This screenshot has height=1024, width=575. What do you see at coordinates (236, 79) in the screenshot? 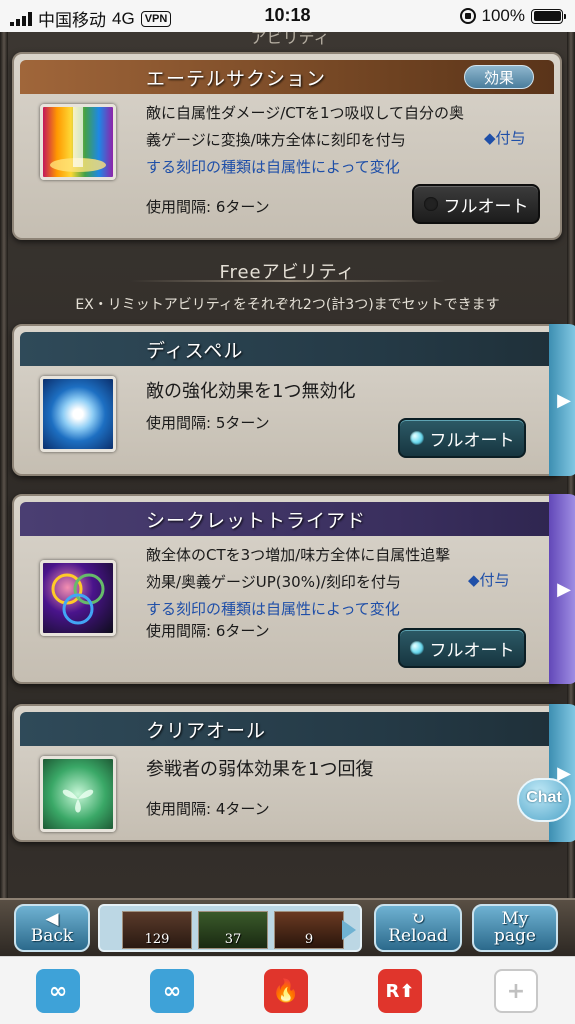
I see `ability-name: エーテルサクション` at bounding box center [236, 79].